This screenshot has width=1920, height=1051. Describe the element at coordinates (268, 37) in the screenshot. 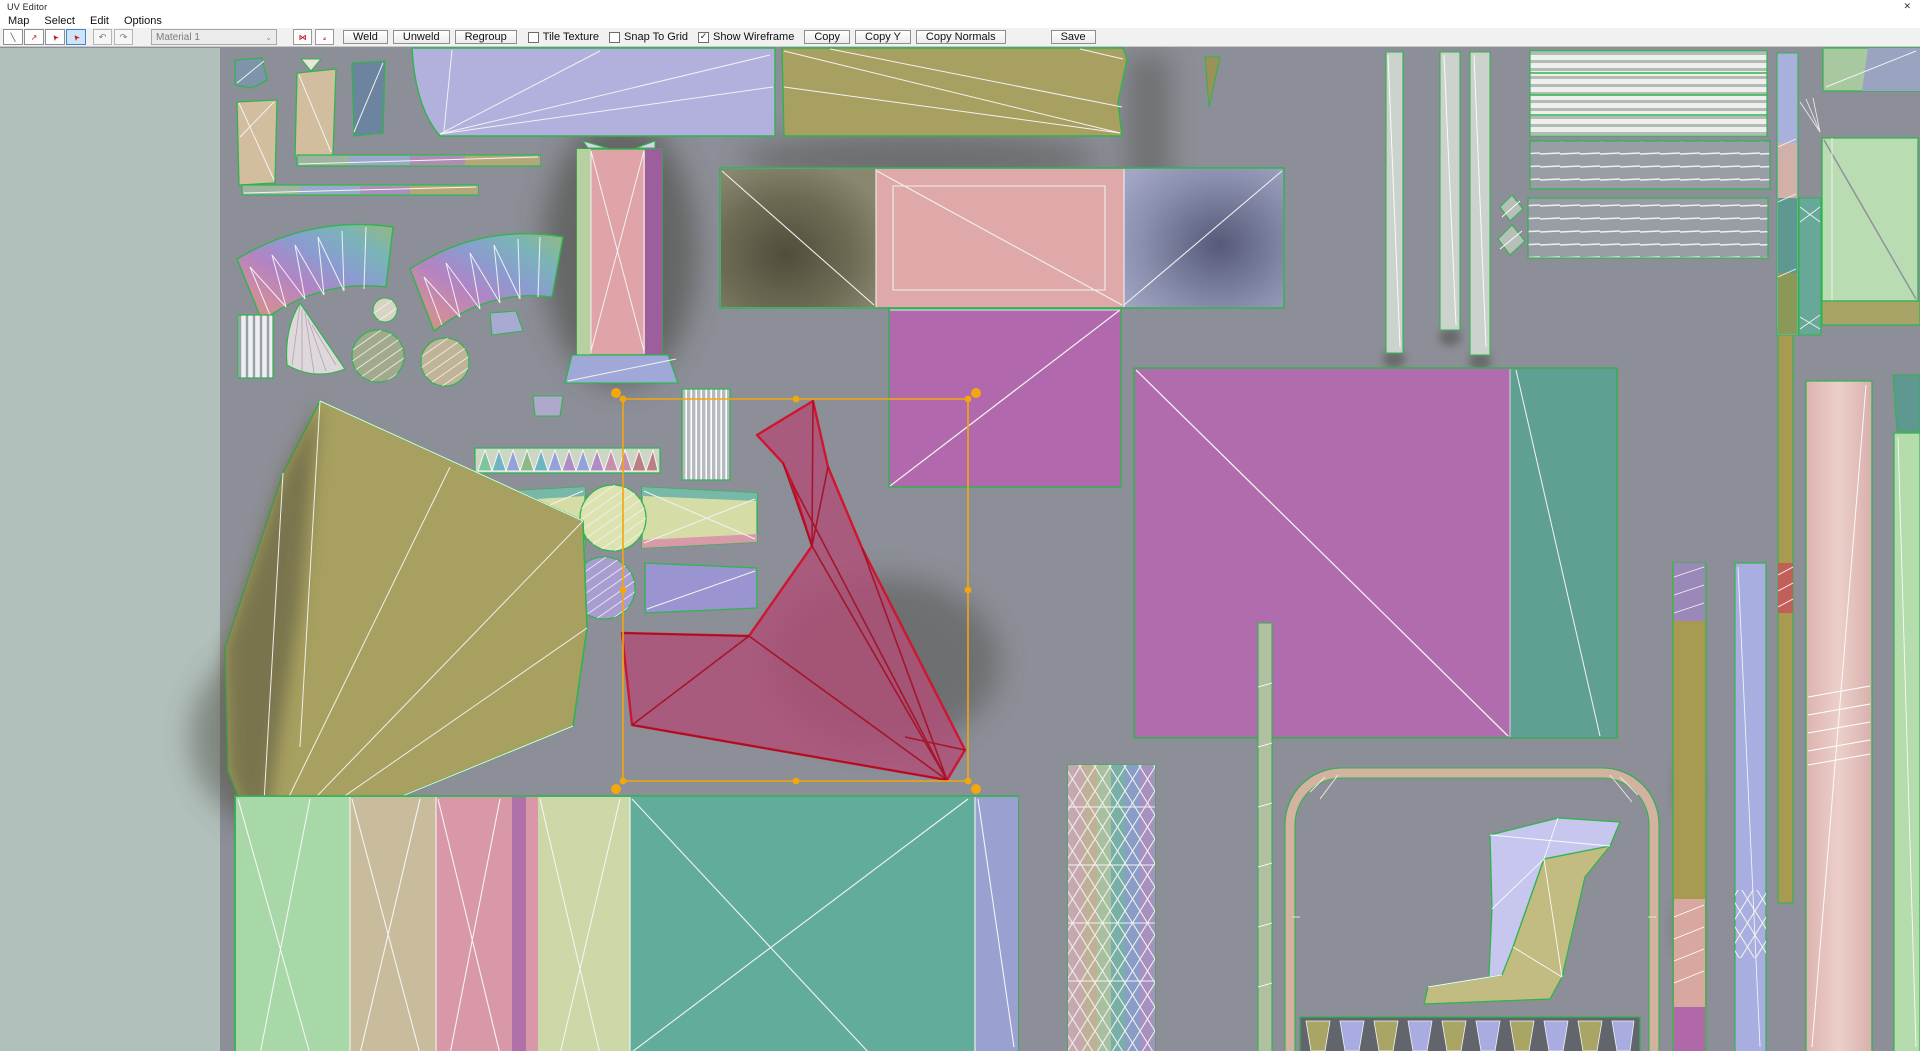

I see `chevron-down-icon: ⌄` at that location.